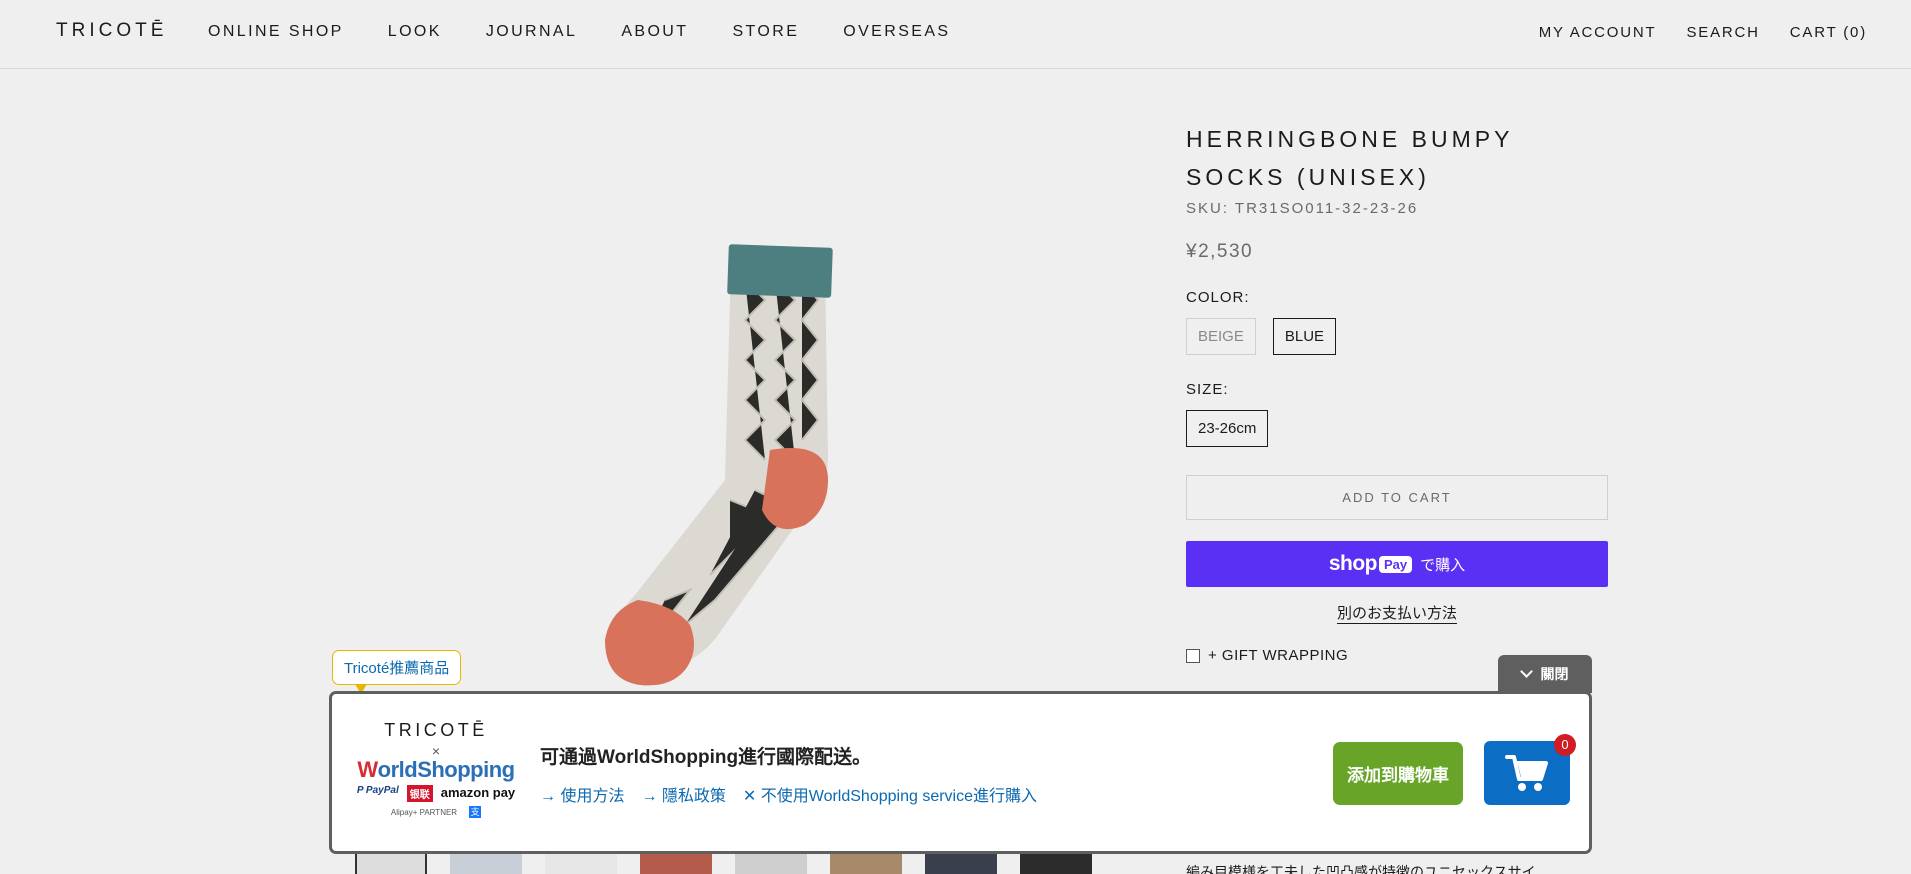  What do you see at coordinates (1397, 497) in the screenshot?
I see `add-to-cart-button: ADD TO CART` at bounding box center [1397, 497].